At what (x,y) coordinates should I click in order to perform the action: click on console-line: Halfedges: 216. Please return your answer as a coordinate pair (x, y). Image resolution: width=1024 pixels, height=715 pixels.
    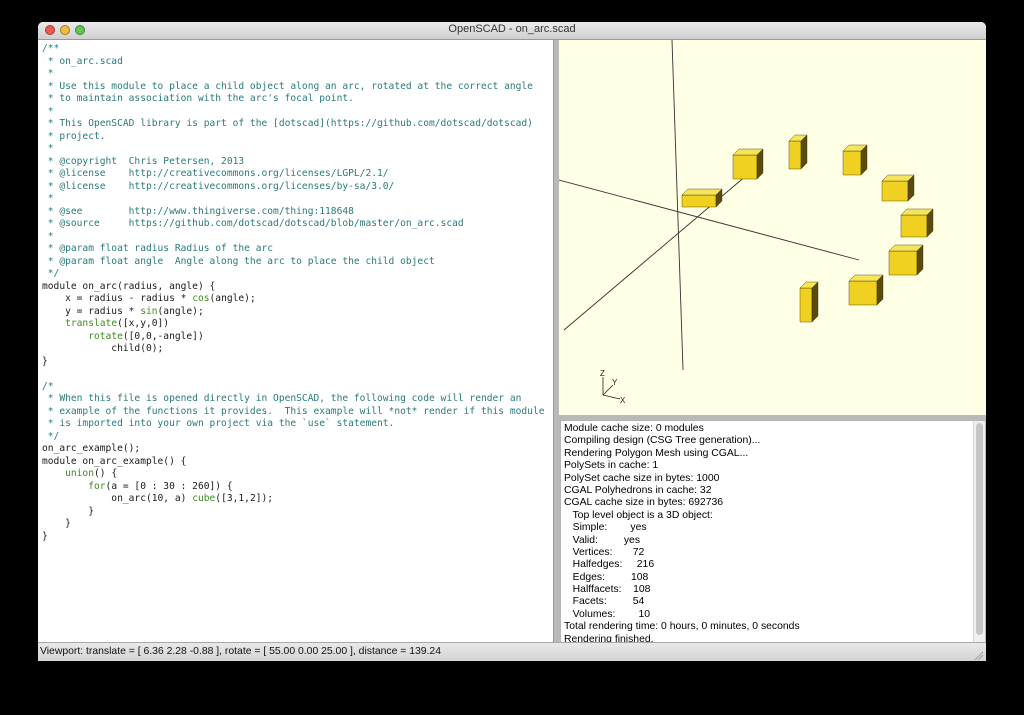
    Looking at the image, I should click on (609, 565).